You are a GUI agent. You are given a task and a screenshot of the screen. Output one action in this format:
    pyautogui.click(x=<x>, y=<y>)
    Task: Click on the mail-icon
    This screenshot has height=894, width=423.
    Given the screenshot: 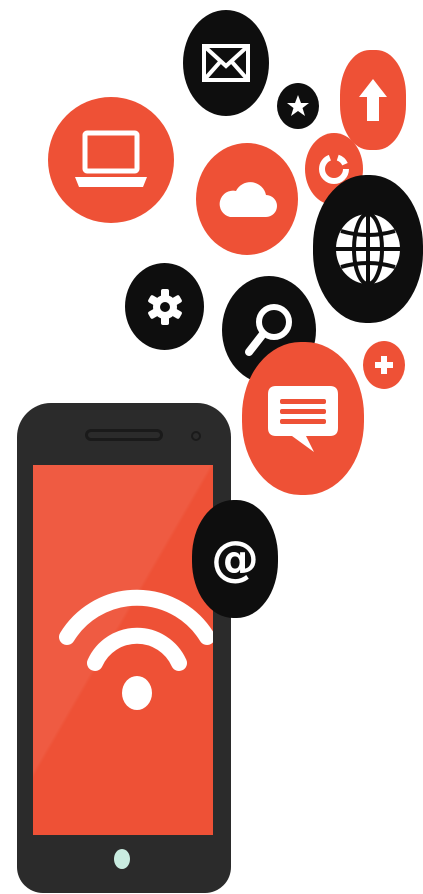 What is the action you would take?
    pyautogui.click(x=226, y=63)
    